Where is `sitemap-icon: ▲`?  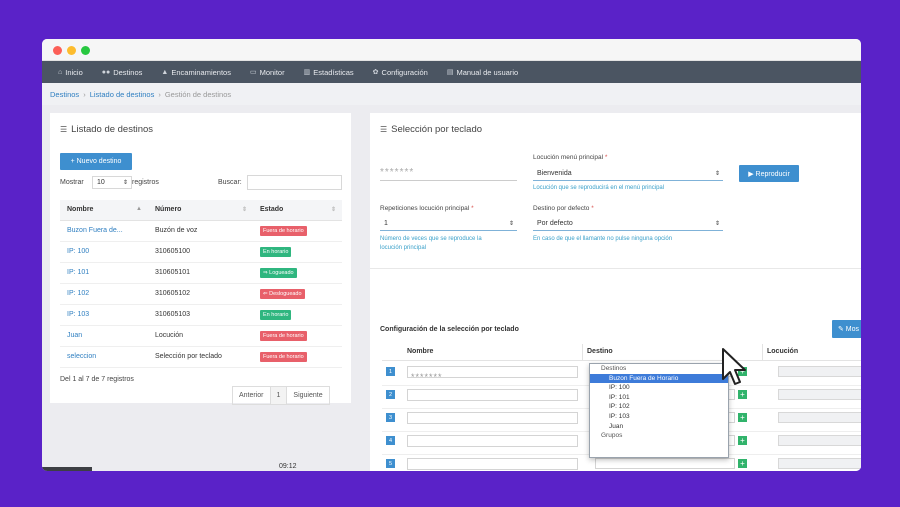 sitemap-icon: ▲ is located at coordinates (165, 72).